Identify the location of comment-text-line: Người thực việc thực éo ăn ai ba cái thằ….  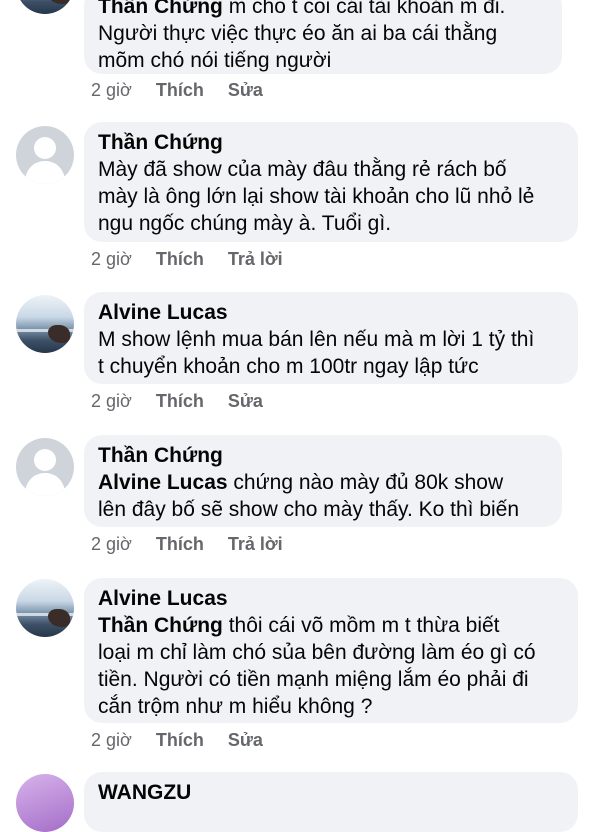
(298, 33).